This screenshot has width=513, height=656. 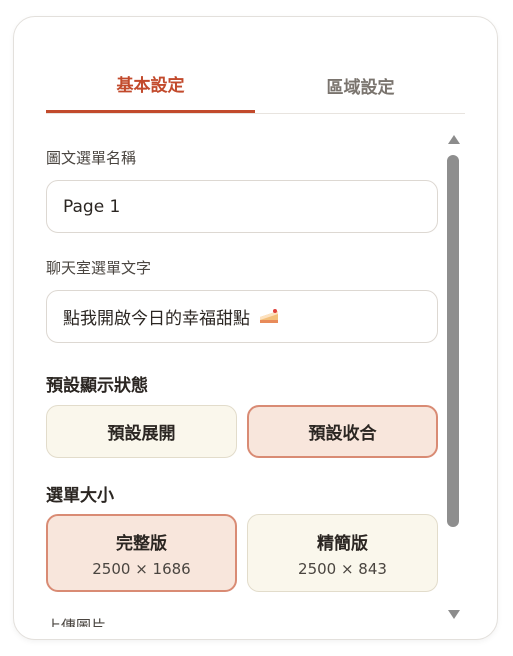 I want to click on default-expand-option: 預設展開, so click(x=141, y=431).